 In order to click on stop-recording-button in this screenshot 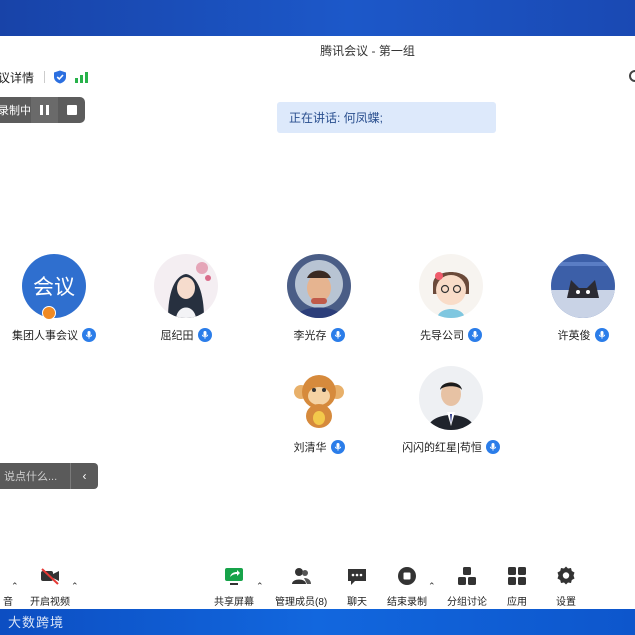, I will do `click(71, 110)`.